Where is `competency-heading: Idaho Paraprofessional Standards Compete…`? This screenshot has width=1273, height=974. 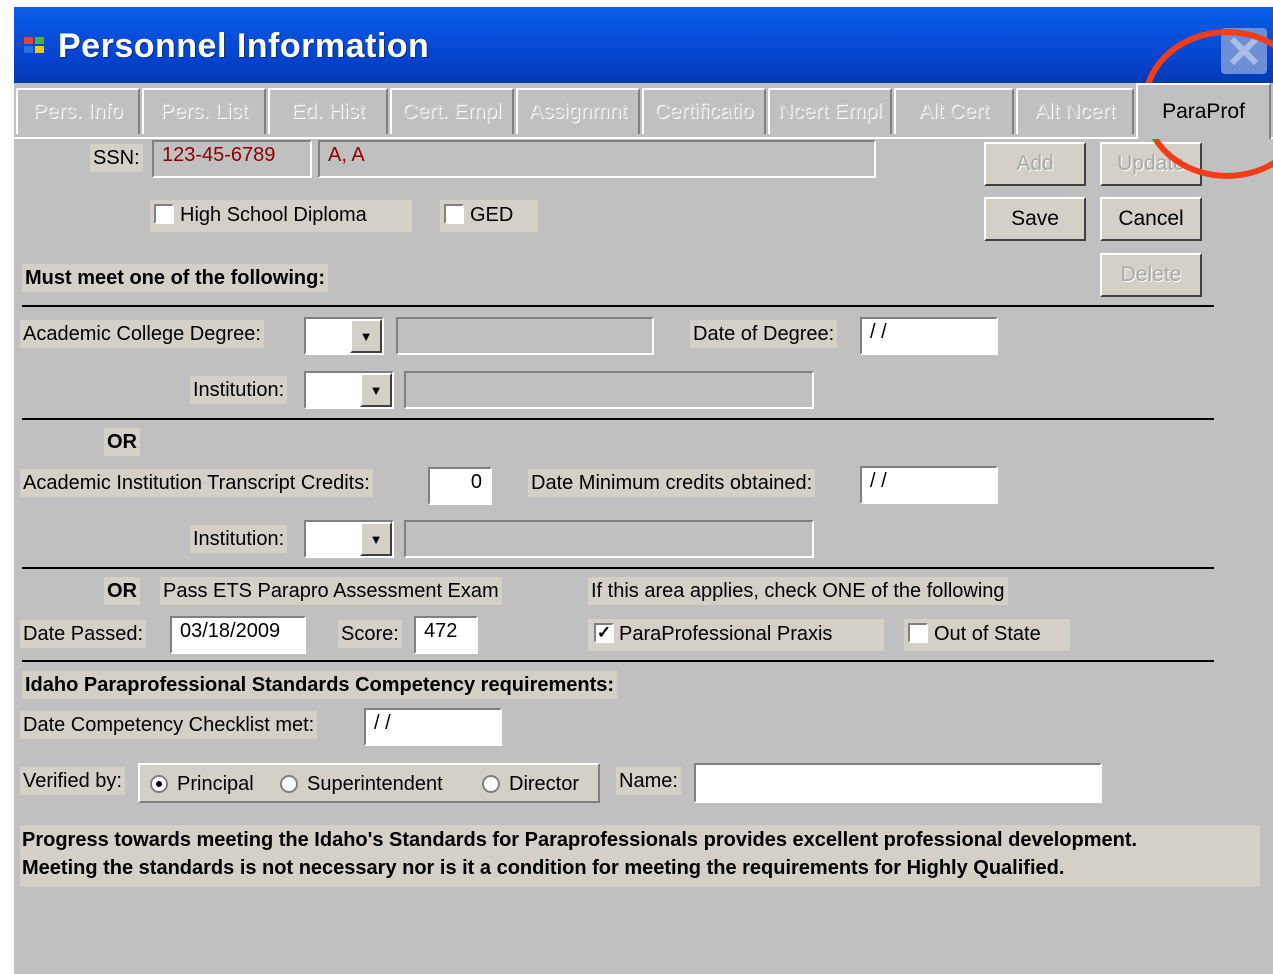 competency-heading: Idaho Paraprofessional Standards Compete… is located at coordinates (320, 685).